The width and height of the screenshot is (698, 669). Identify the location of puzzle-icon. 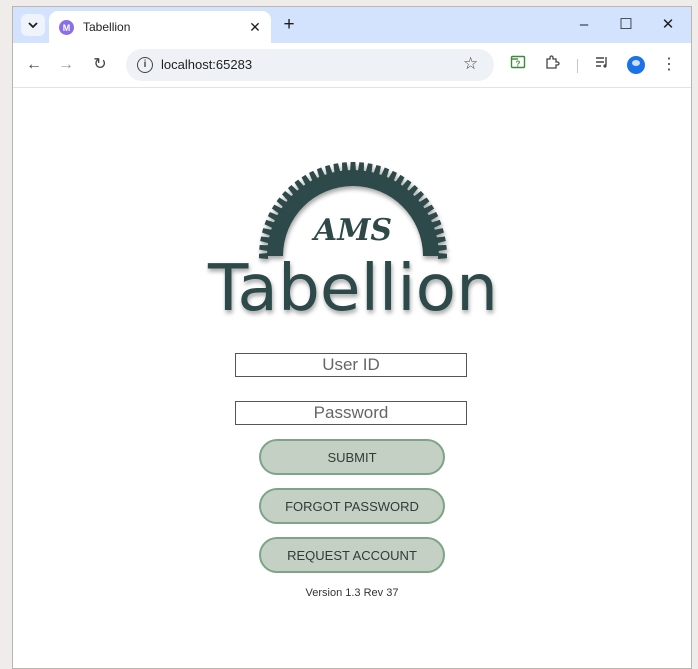
(552, 65).